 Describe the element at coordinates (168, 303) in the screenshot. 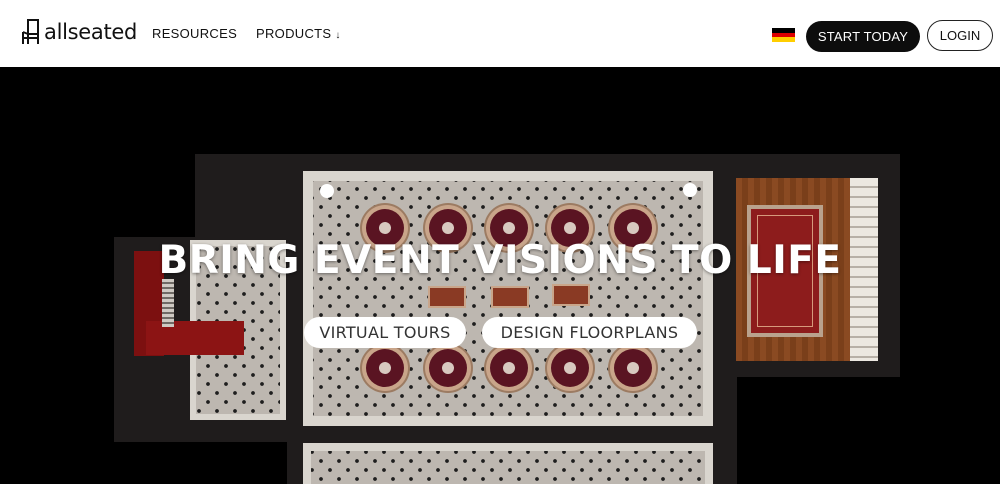

I see `stair-railing` at that location.